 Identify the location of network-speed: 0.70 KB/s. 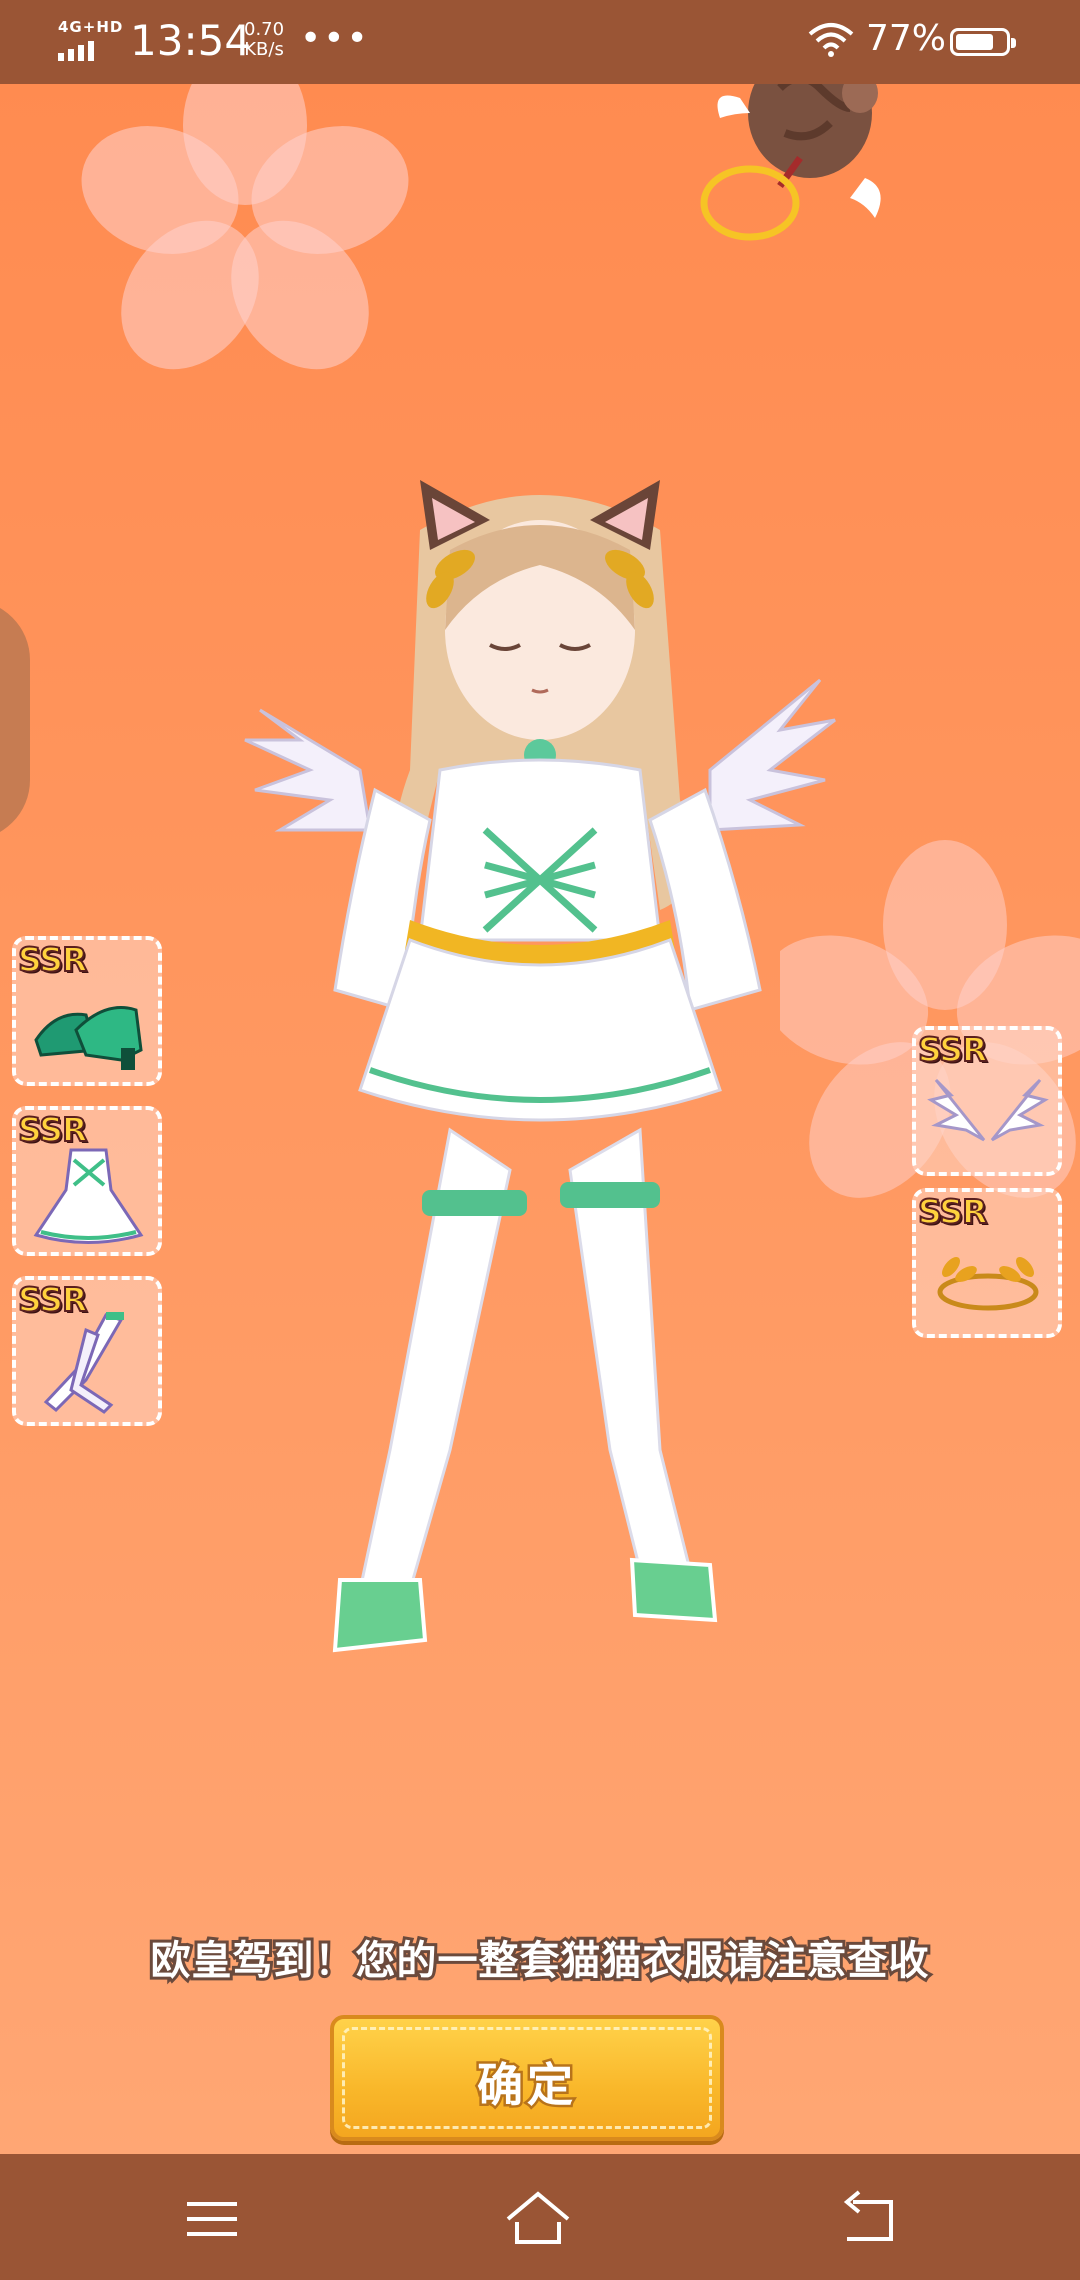
(264, 40).